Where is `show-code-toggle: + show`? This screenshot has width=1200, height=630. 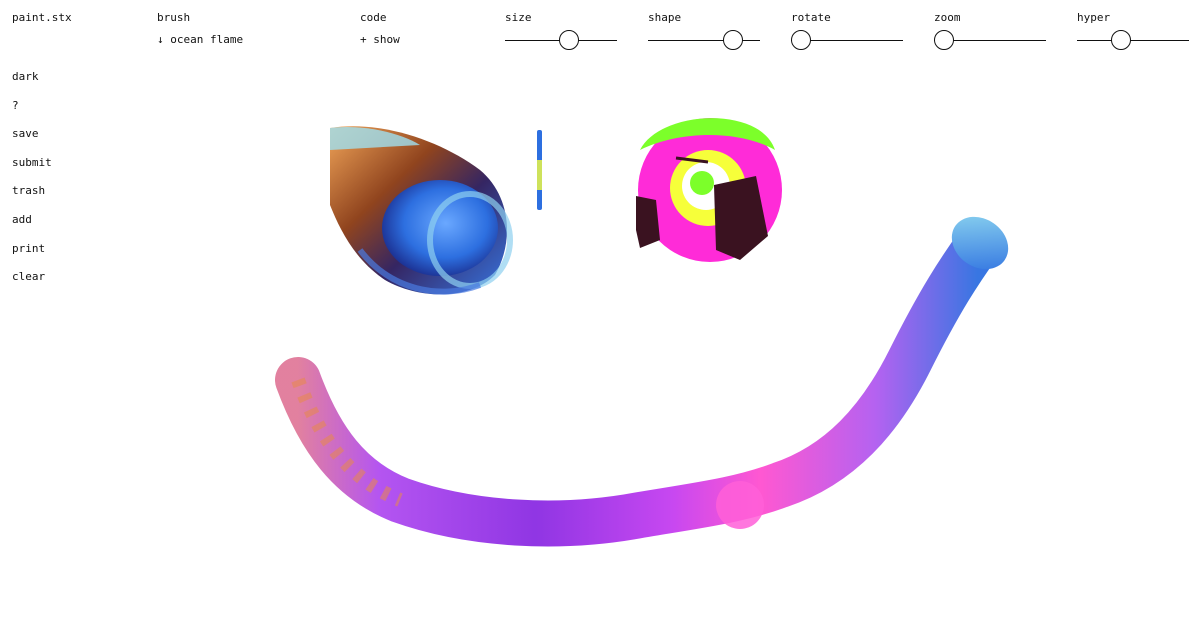 show-code-toggle: + show is located at coordinates (380, 40).